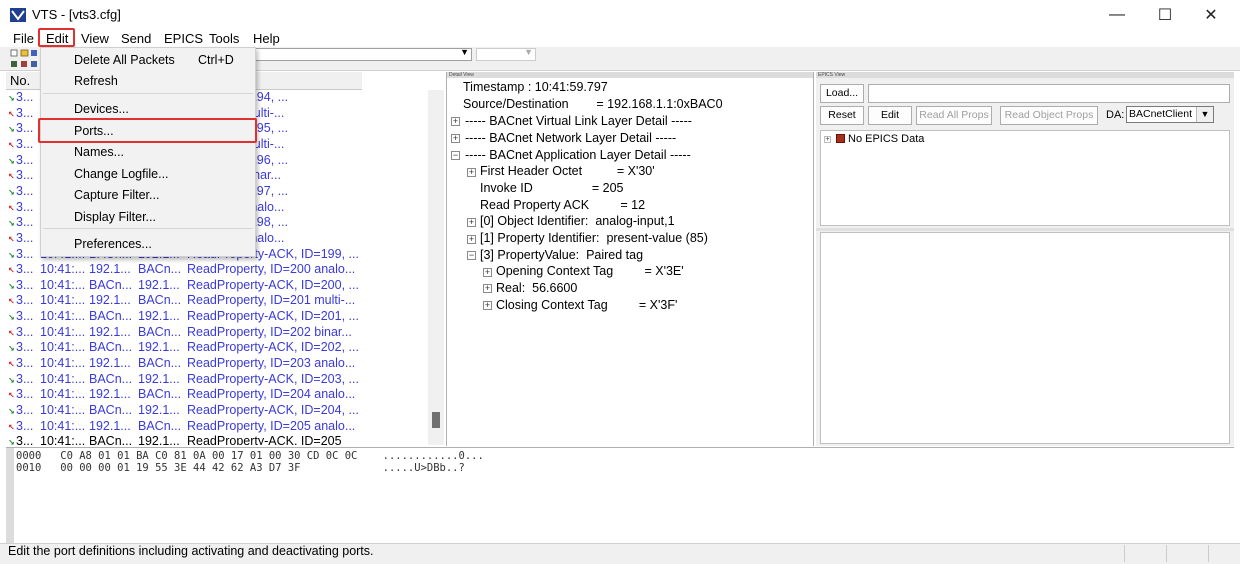 Image resolution: width=1240 pixels, height=564 pixels. What do you see at coordinates (1211, 15) in the screenshot?
I see `close-button: ✕` at bounding box center [1211, 15].